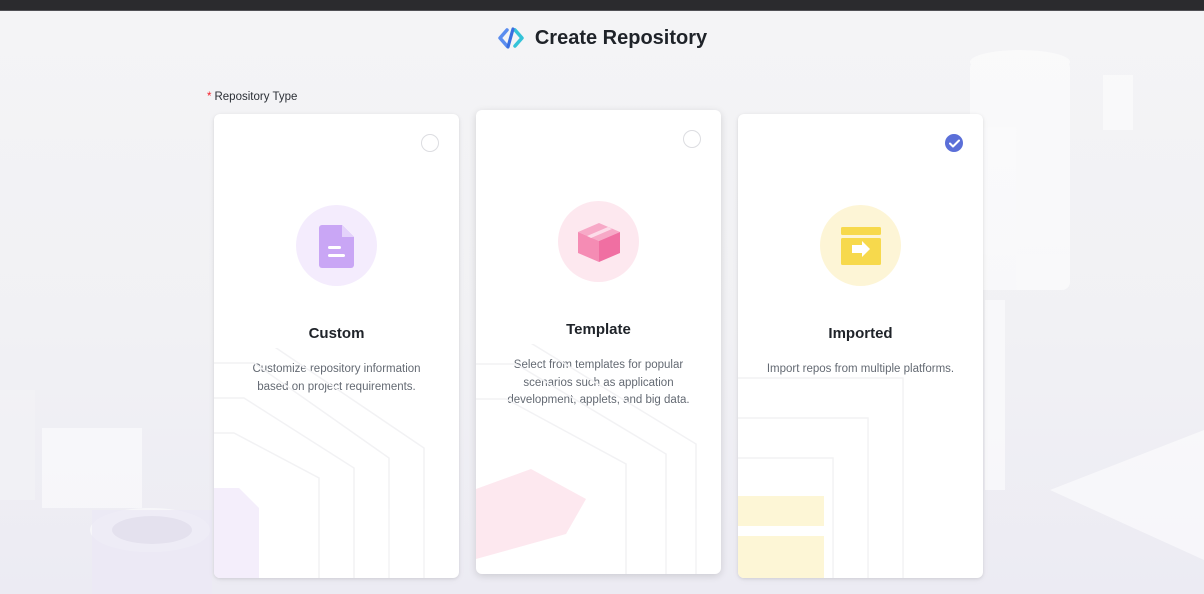  Describe the element at coordinates (621, 37) in the screenshot. I see `page-title: Create Repository` at that location.